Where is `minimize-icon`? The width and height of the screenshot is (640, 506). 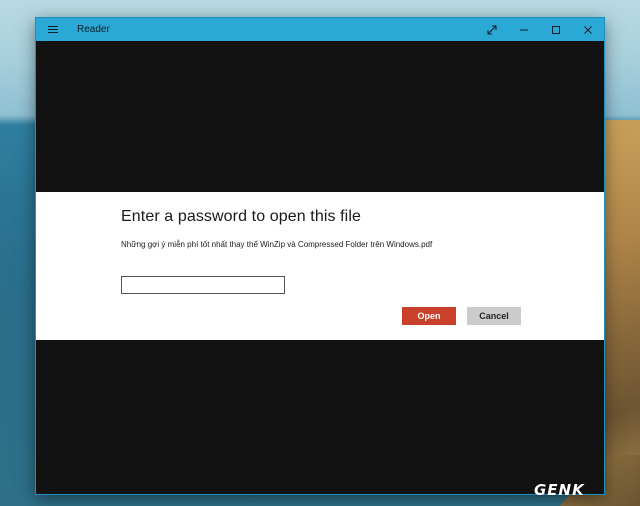 minimize-icon is located at coordinates (524, 29).